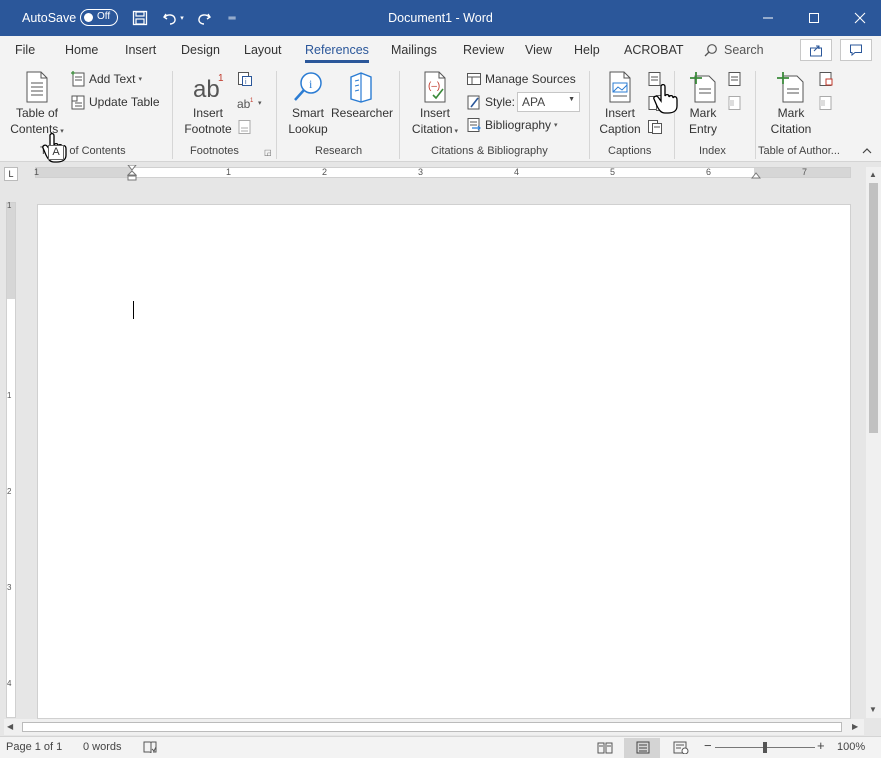 The height and width of the screenshot is (758, 881). I want to click on insert-caption-line1: Insert, so click(619, 113).